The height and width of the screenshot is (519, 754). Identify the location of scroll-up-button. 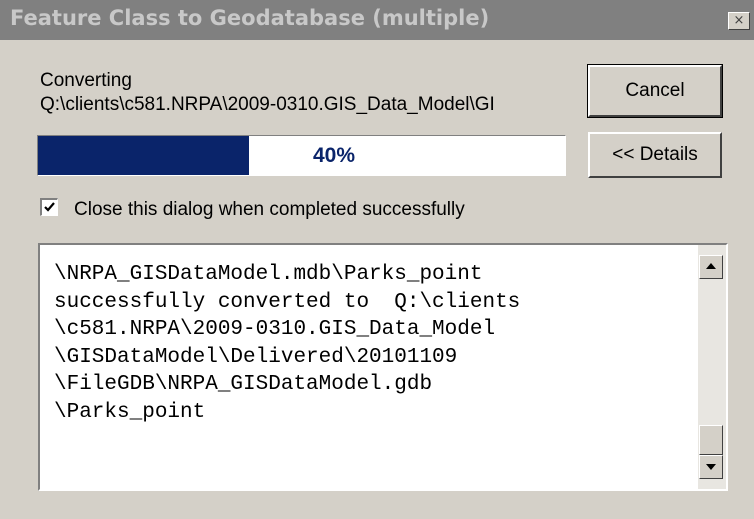
(711, 267).